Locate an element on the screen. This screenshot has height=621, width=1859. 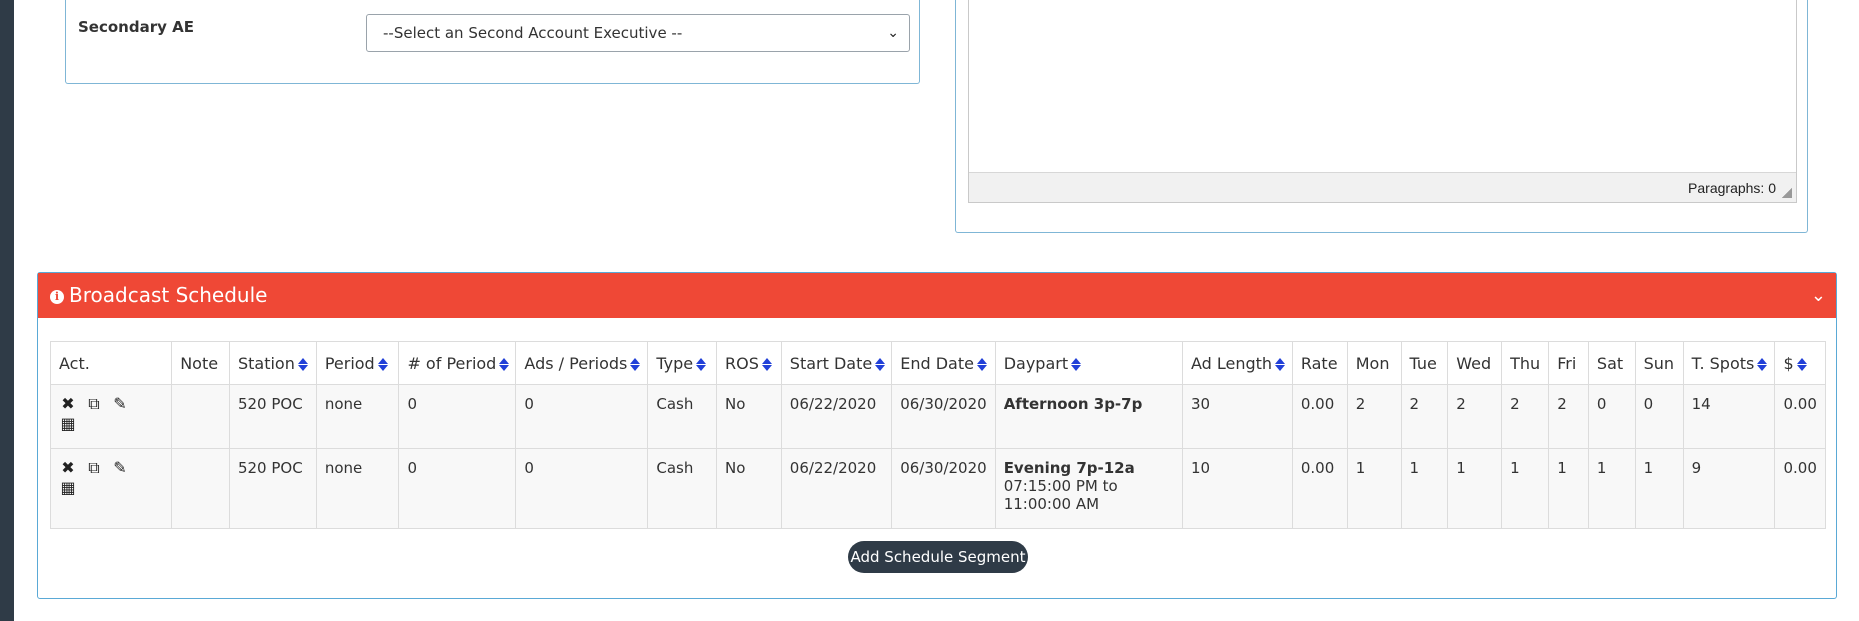
col-tue: Tue is located at coordinates (1424, 363).